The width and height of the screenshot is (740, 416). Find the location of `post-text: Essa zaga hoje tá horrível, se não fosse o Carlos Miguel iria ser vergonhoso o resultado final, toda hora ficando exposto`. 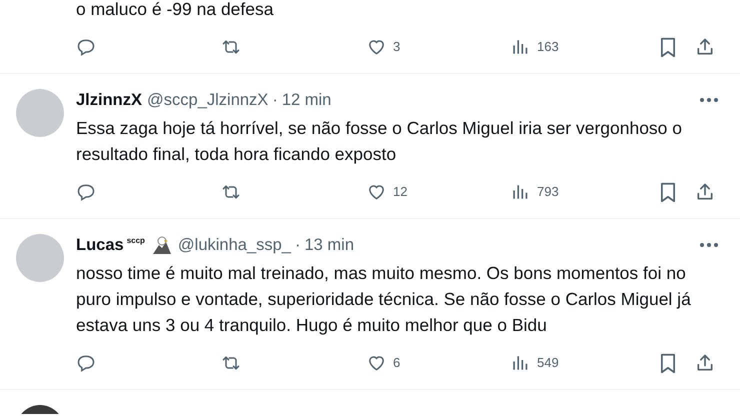

post-text: Essa zaga hoje tá horrível, se não fosse o Carlos Miguel iria ser vergonhoso o resultado final, toda hora ficando exposto is located at coordinates (380, 141).